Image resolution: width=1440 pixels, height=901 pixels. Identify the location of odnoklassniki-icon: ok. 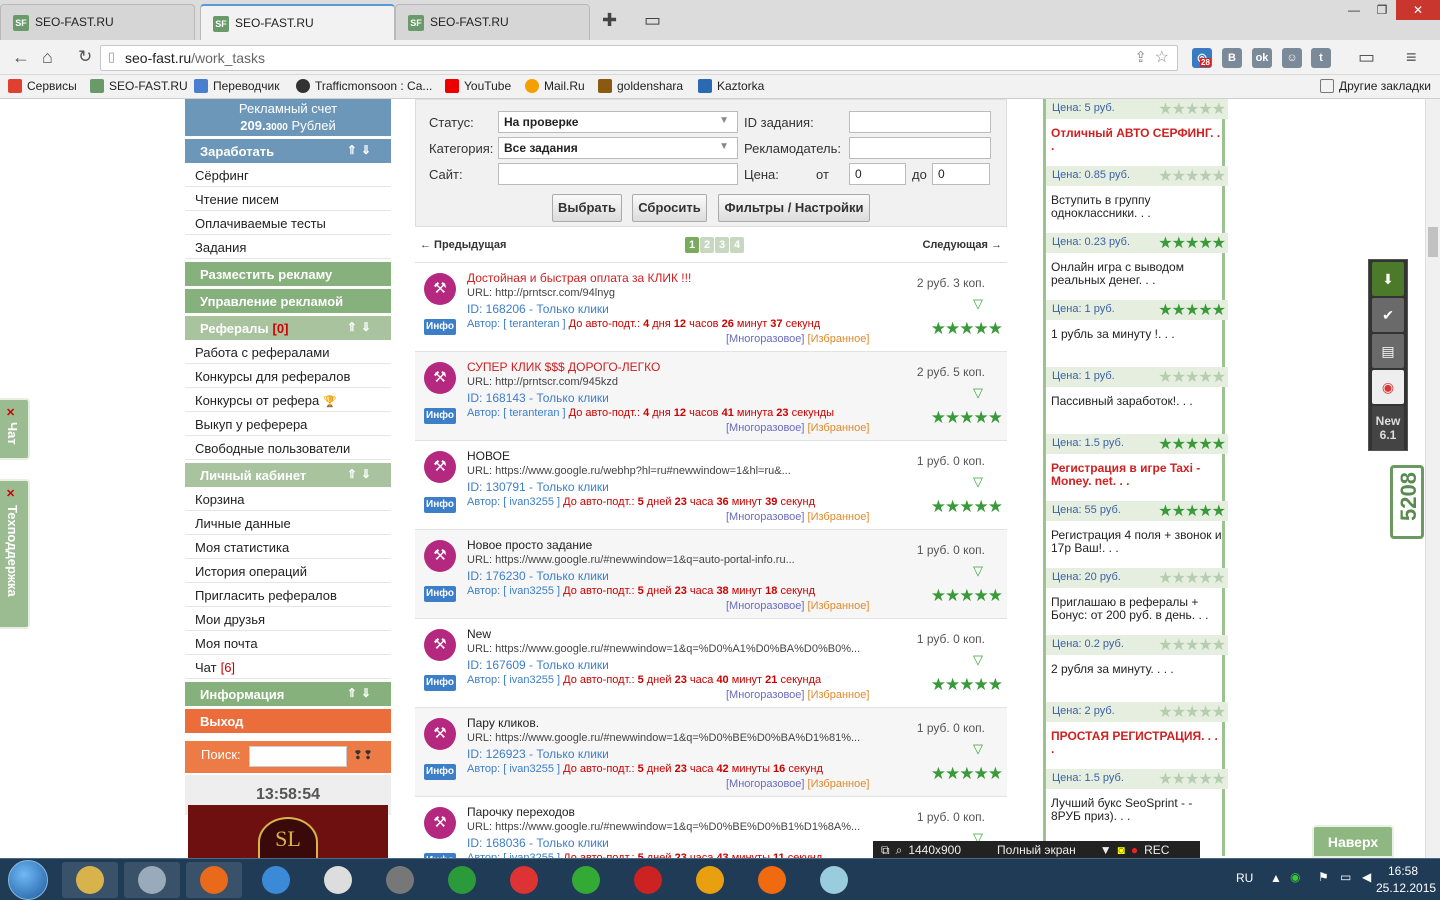
(1262, 58).